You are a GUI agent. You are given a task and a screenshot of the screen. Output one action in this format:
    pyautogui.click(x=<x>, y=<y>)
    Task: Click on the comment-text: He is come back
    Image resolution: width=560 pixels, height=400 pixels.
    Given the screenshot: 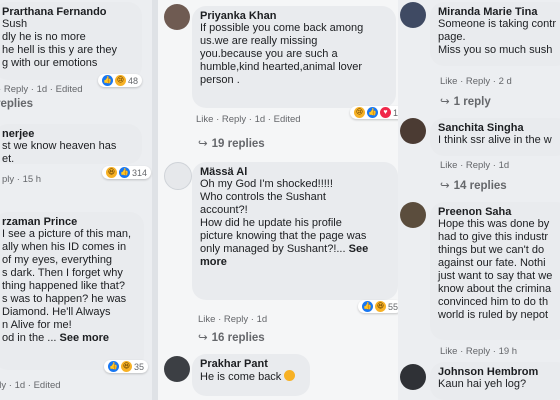 What is the action you would take?
    pyautogui.click(x=251, y=377)
    